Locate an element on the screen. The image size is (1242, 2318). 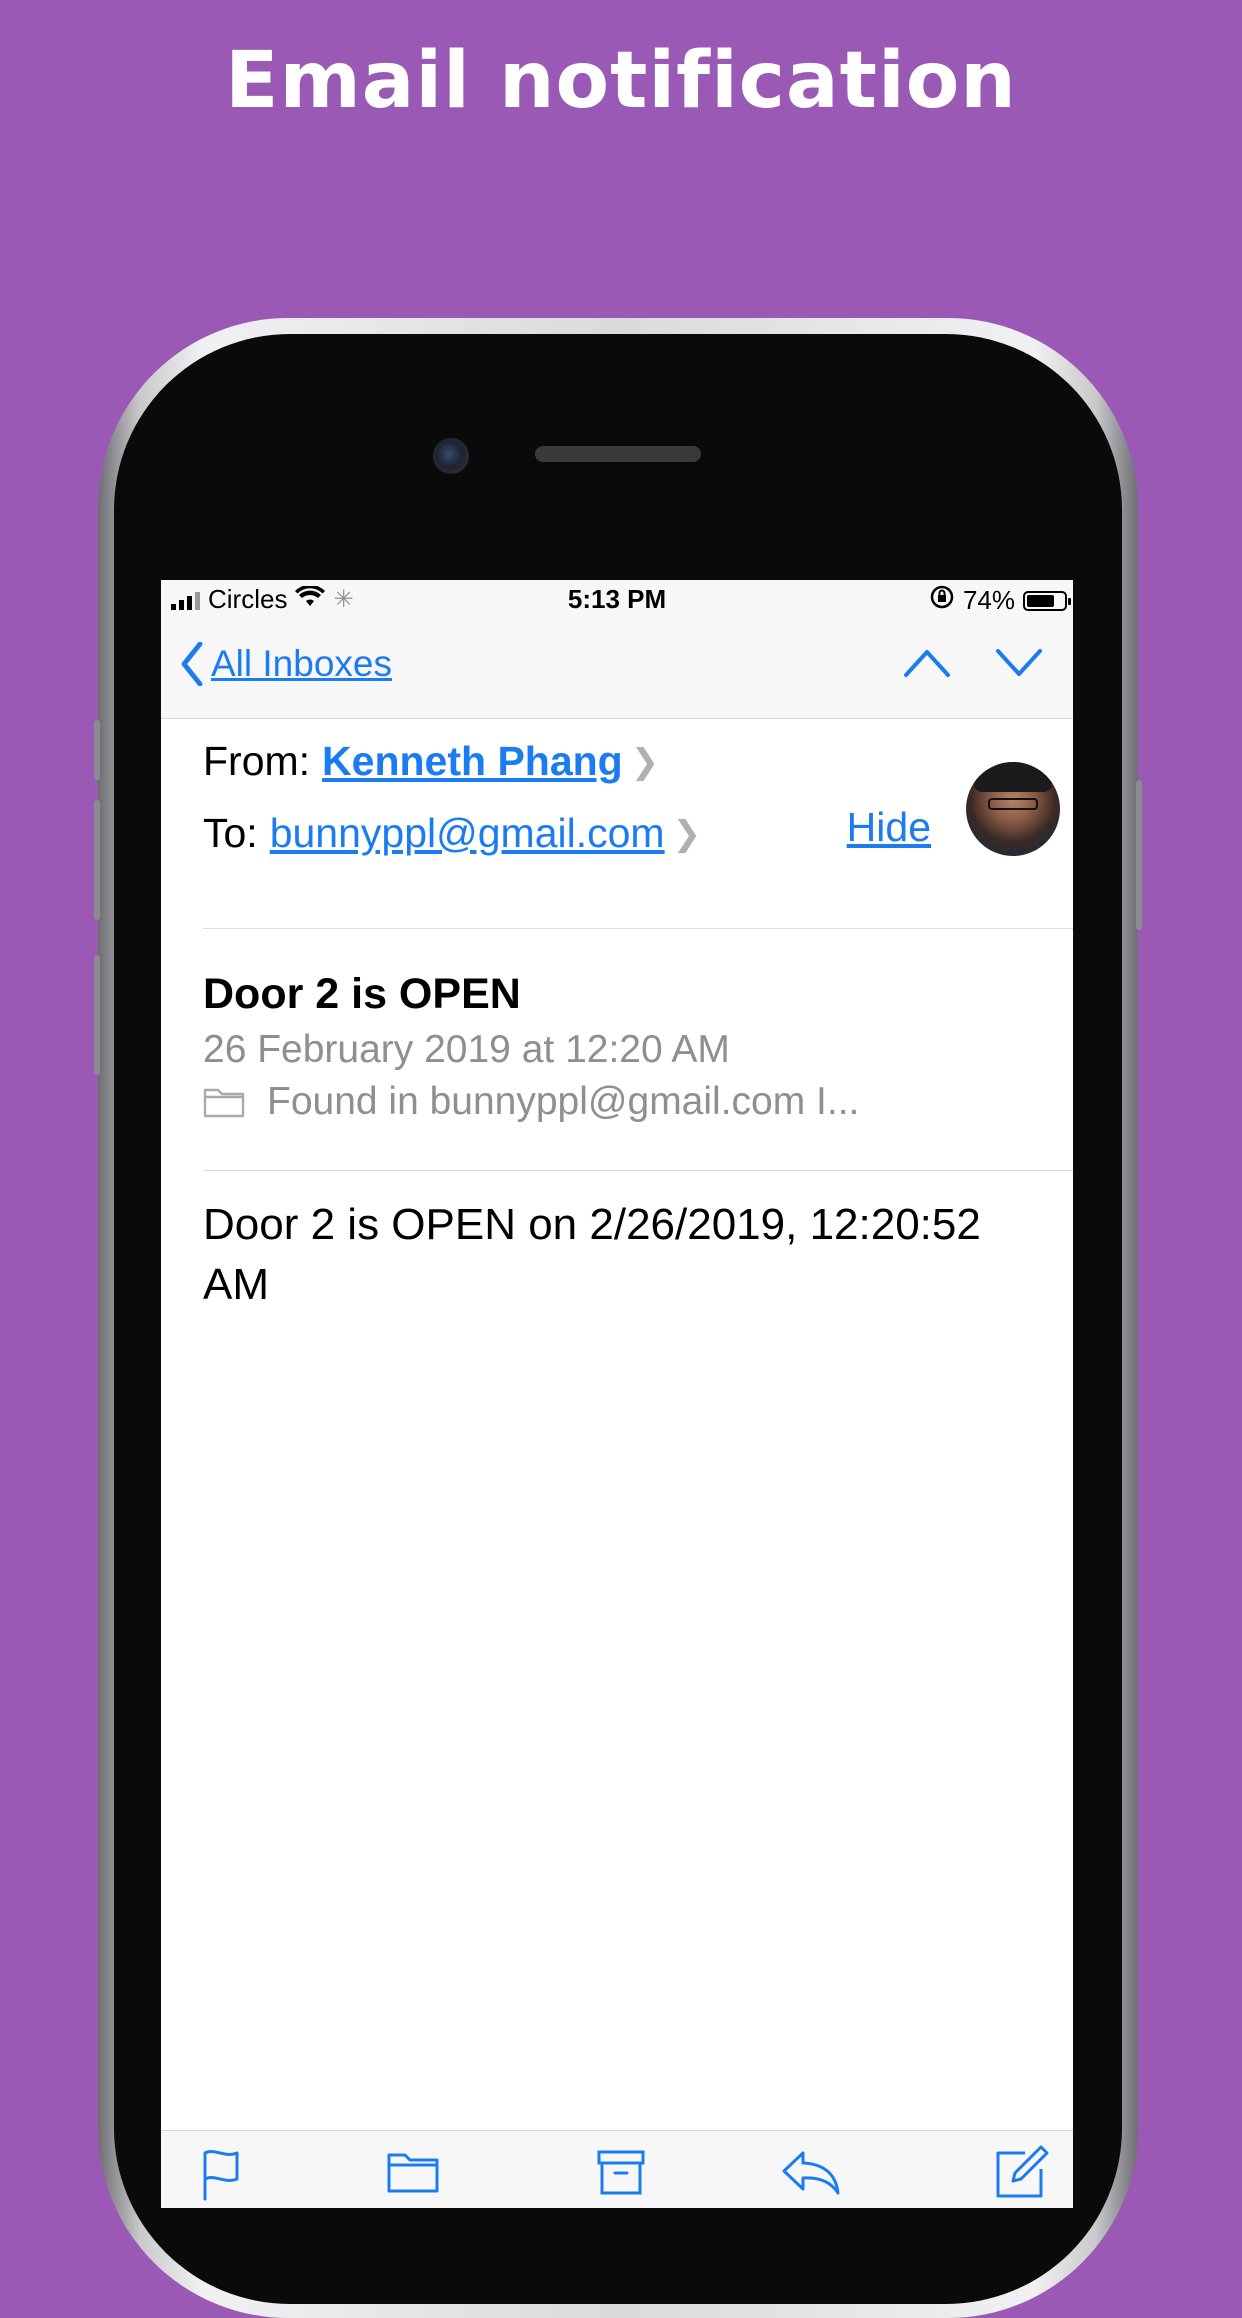
message-date: 26 February 2019 at 12:20 AM is located at coordinates (466, 1049).